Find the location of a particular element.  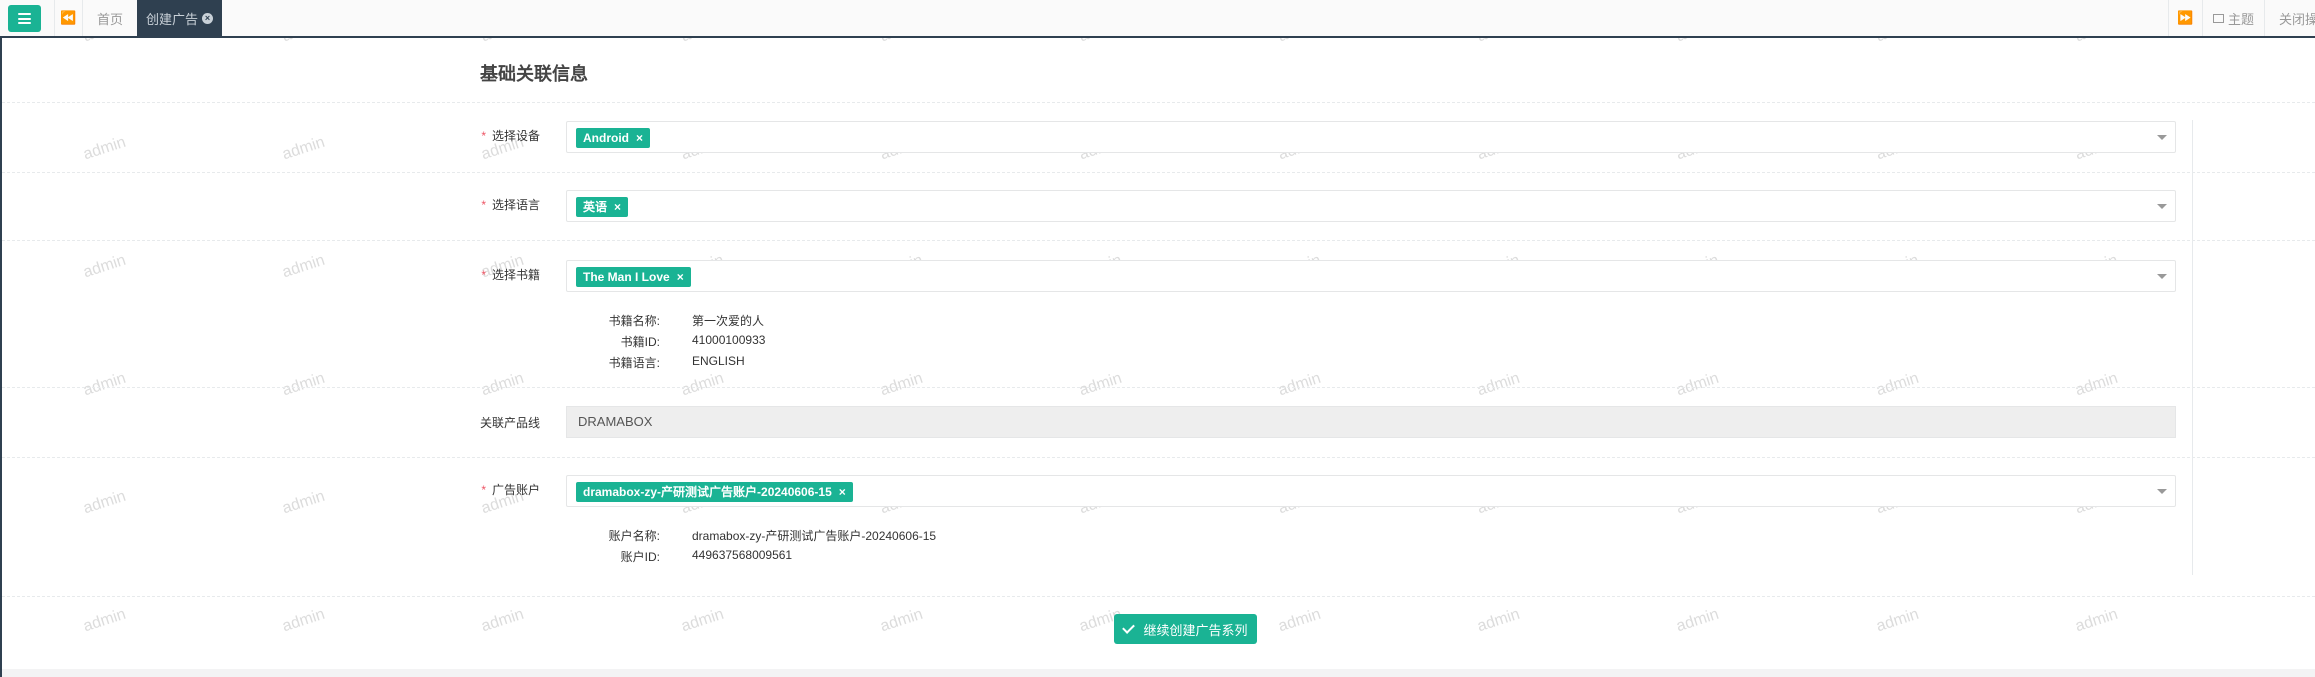

selected-tag-label: 英语 is located at coordinates (595, 207).